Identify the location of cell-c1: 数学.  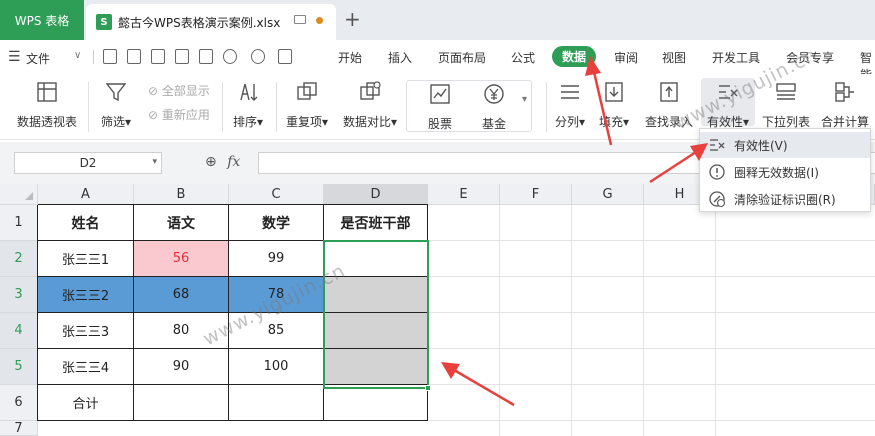
(276, 223).